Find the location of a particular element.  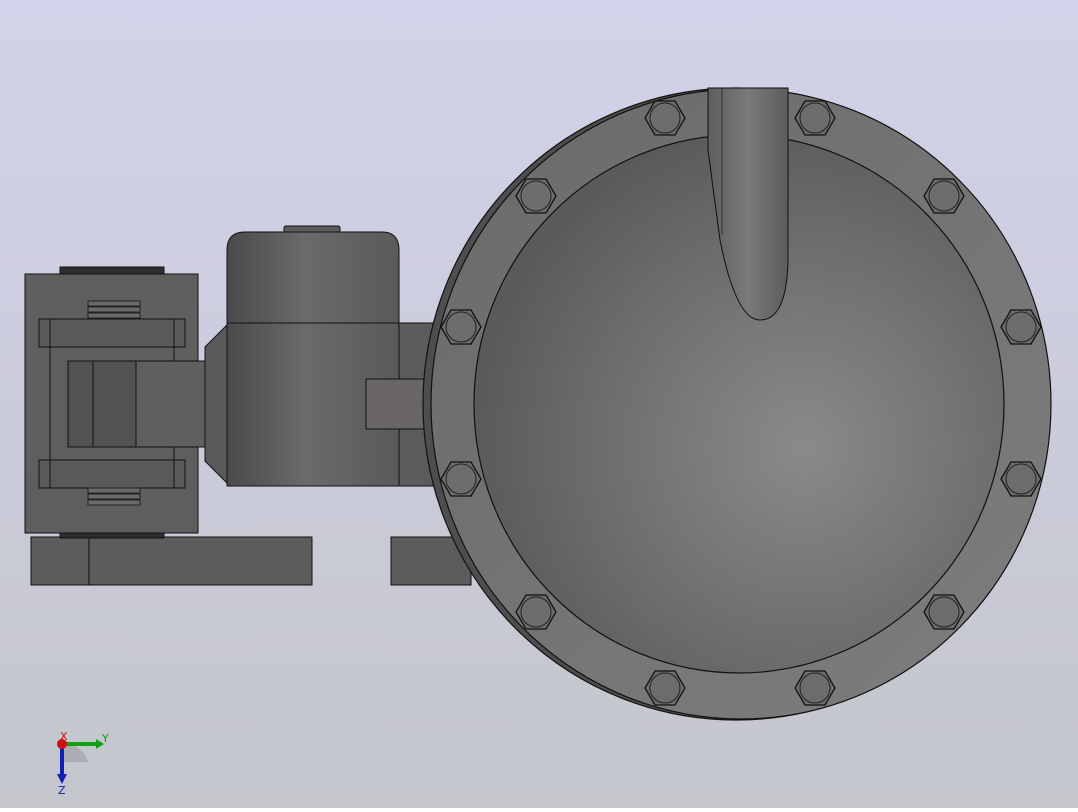

z-axis-arrow is located at coordinates (62, 779).